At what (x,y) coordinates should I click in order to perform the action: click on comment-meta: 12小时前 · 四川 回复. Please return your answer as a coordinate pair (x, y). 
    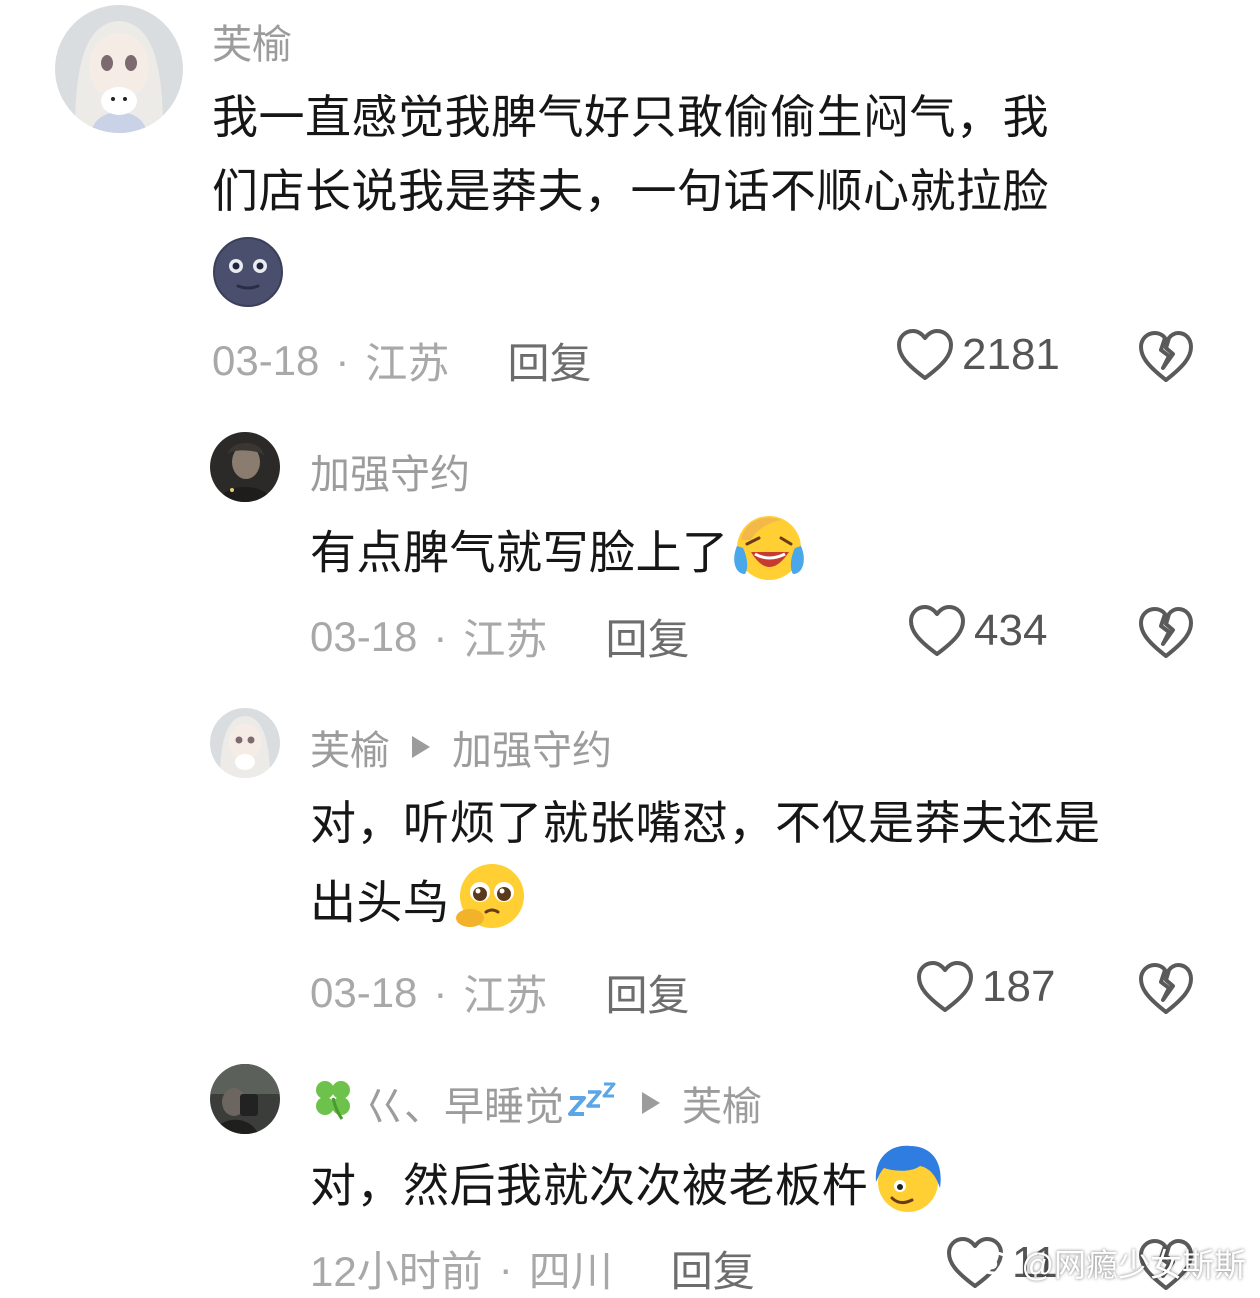
    Looking at the image, I should click on (532, 1268).